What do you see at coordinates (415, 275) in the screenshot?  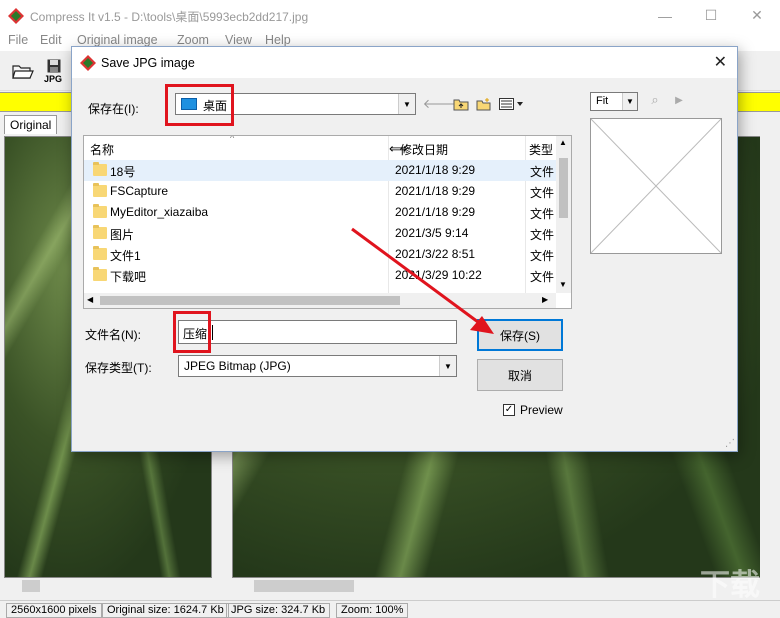 I see `arrow-shaft` at bounding box center [415, 275].